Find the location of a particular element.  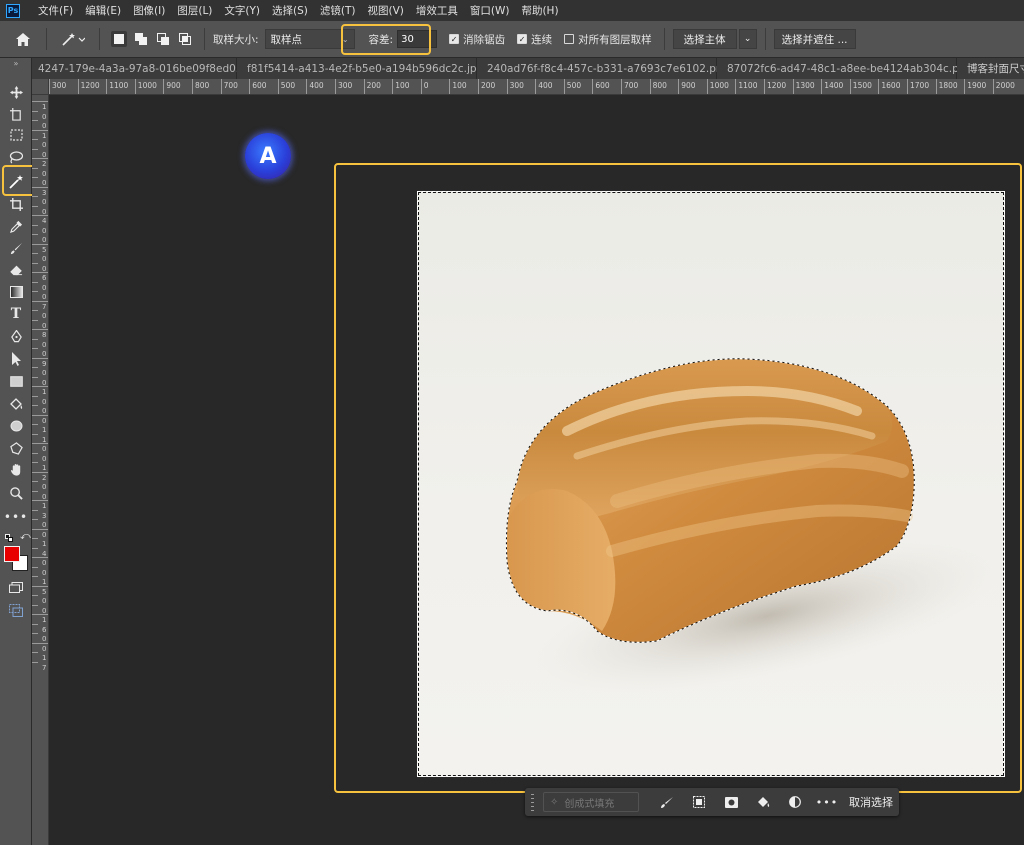

crop-tool-icon is located at coordinates (16, 204).